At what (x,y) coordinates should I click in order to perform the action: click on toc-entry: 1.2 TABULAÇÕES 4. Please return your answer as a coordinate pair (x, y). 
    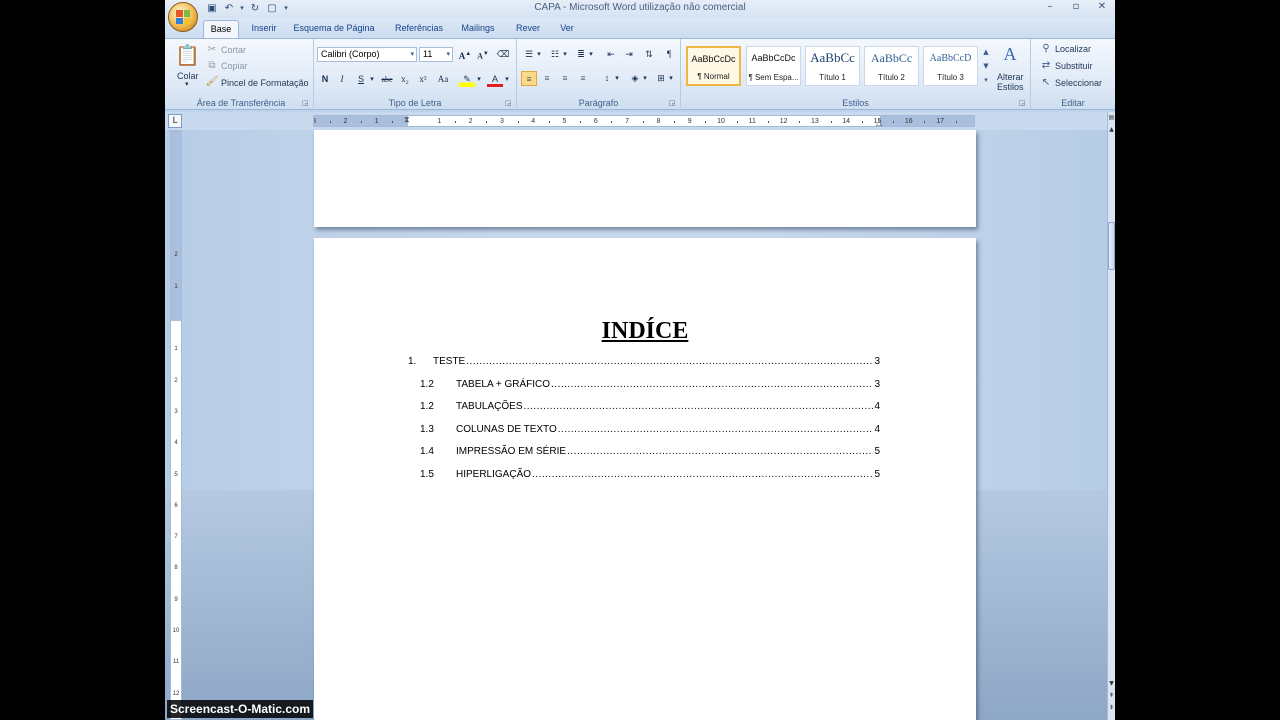
    Looking at the image, I should click on (650, 408).